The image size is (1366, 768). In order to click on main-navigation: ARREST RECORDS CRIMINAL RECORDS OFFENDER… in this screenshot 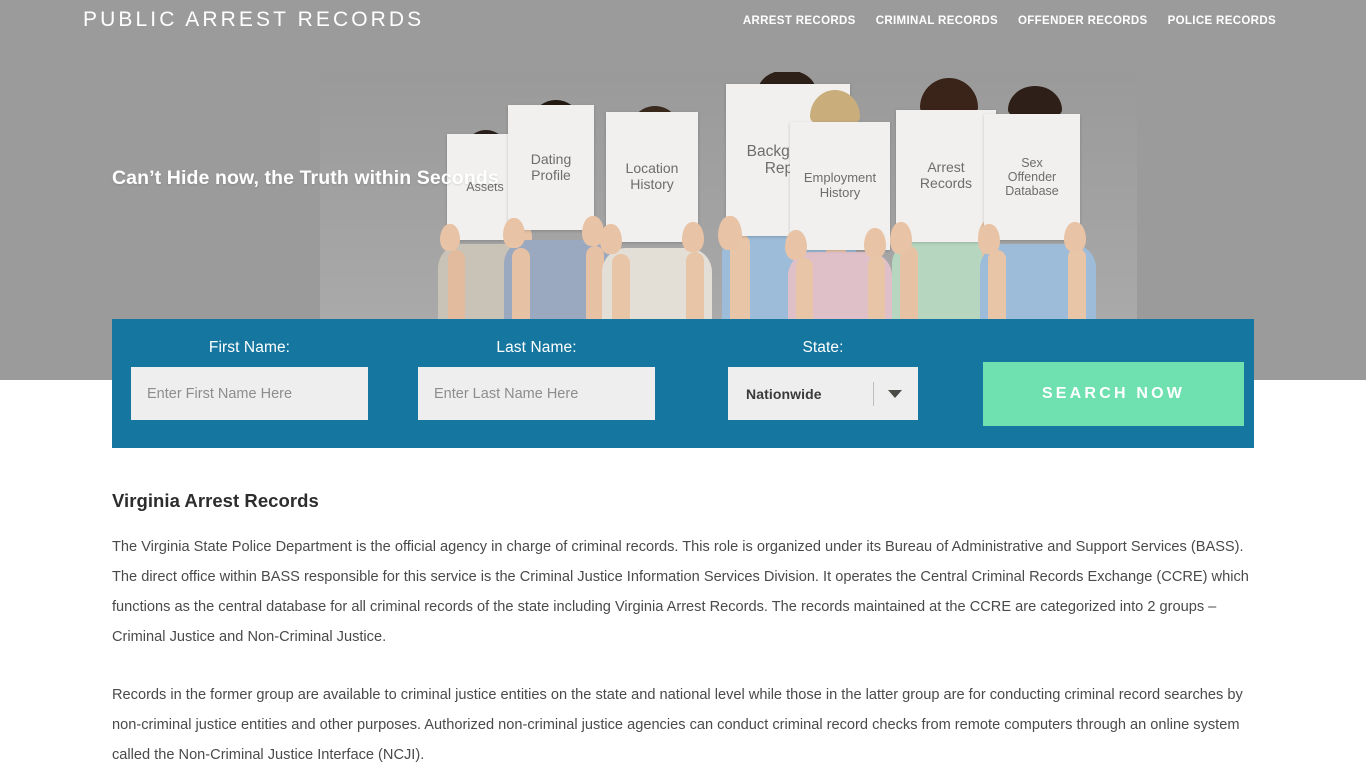, I will do `click(1009, 21)`.